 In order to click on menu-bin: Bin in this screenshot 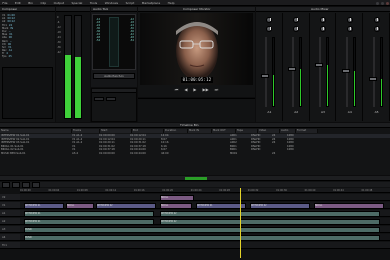, I will do `click(30, 3)`.